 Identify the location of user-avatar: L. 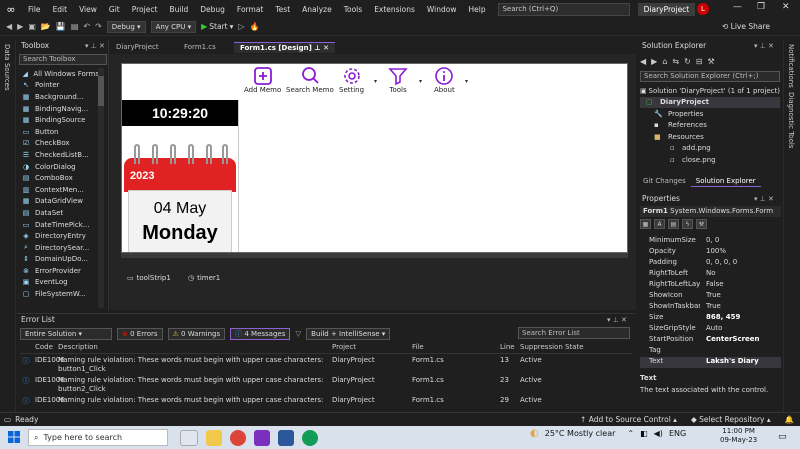
(703, 9).